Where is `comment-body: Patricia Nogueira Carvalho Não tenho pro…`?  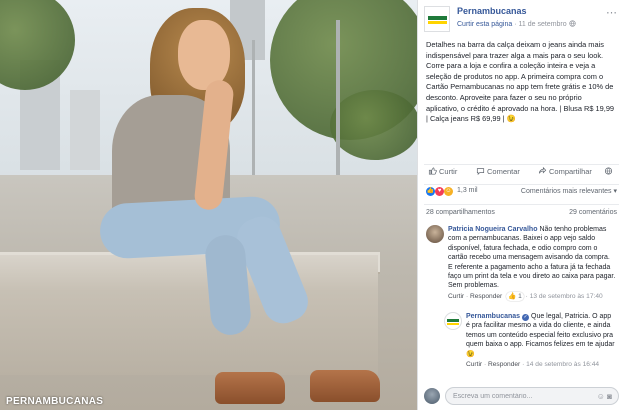 comment-body: Patricia Nogueira Carvalho Não tenho pro… is located at coordinates (532, 263).